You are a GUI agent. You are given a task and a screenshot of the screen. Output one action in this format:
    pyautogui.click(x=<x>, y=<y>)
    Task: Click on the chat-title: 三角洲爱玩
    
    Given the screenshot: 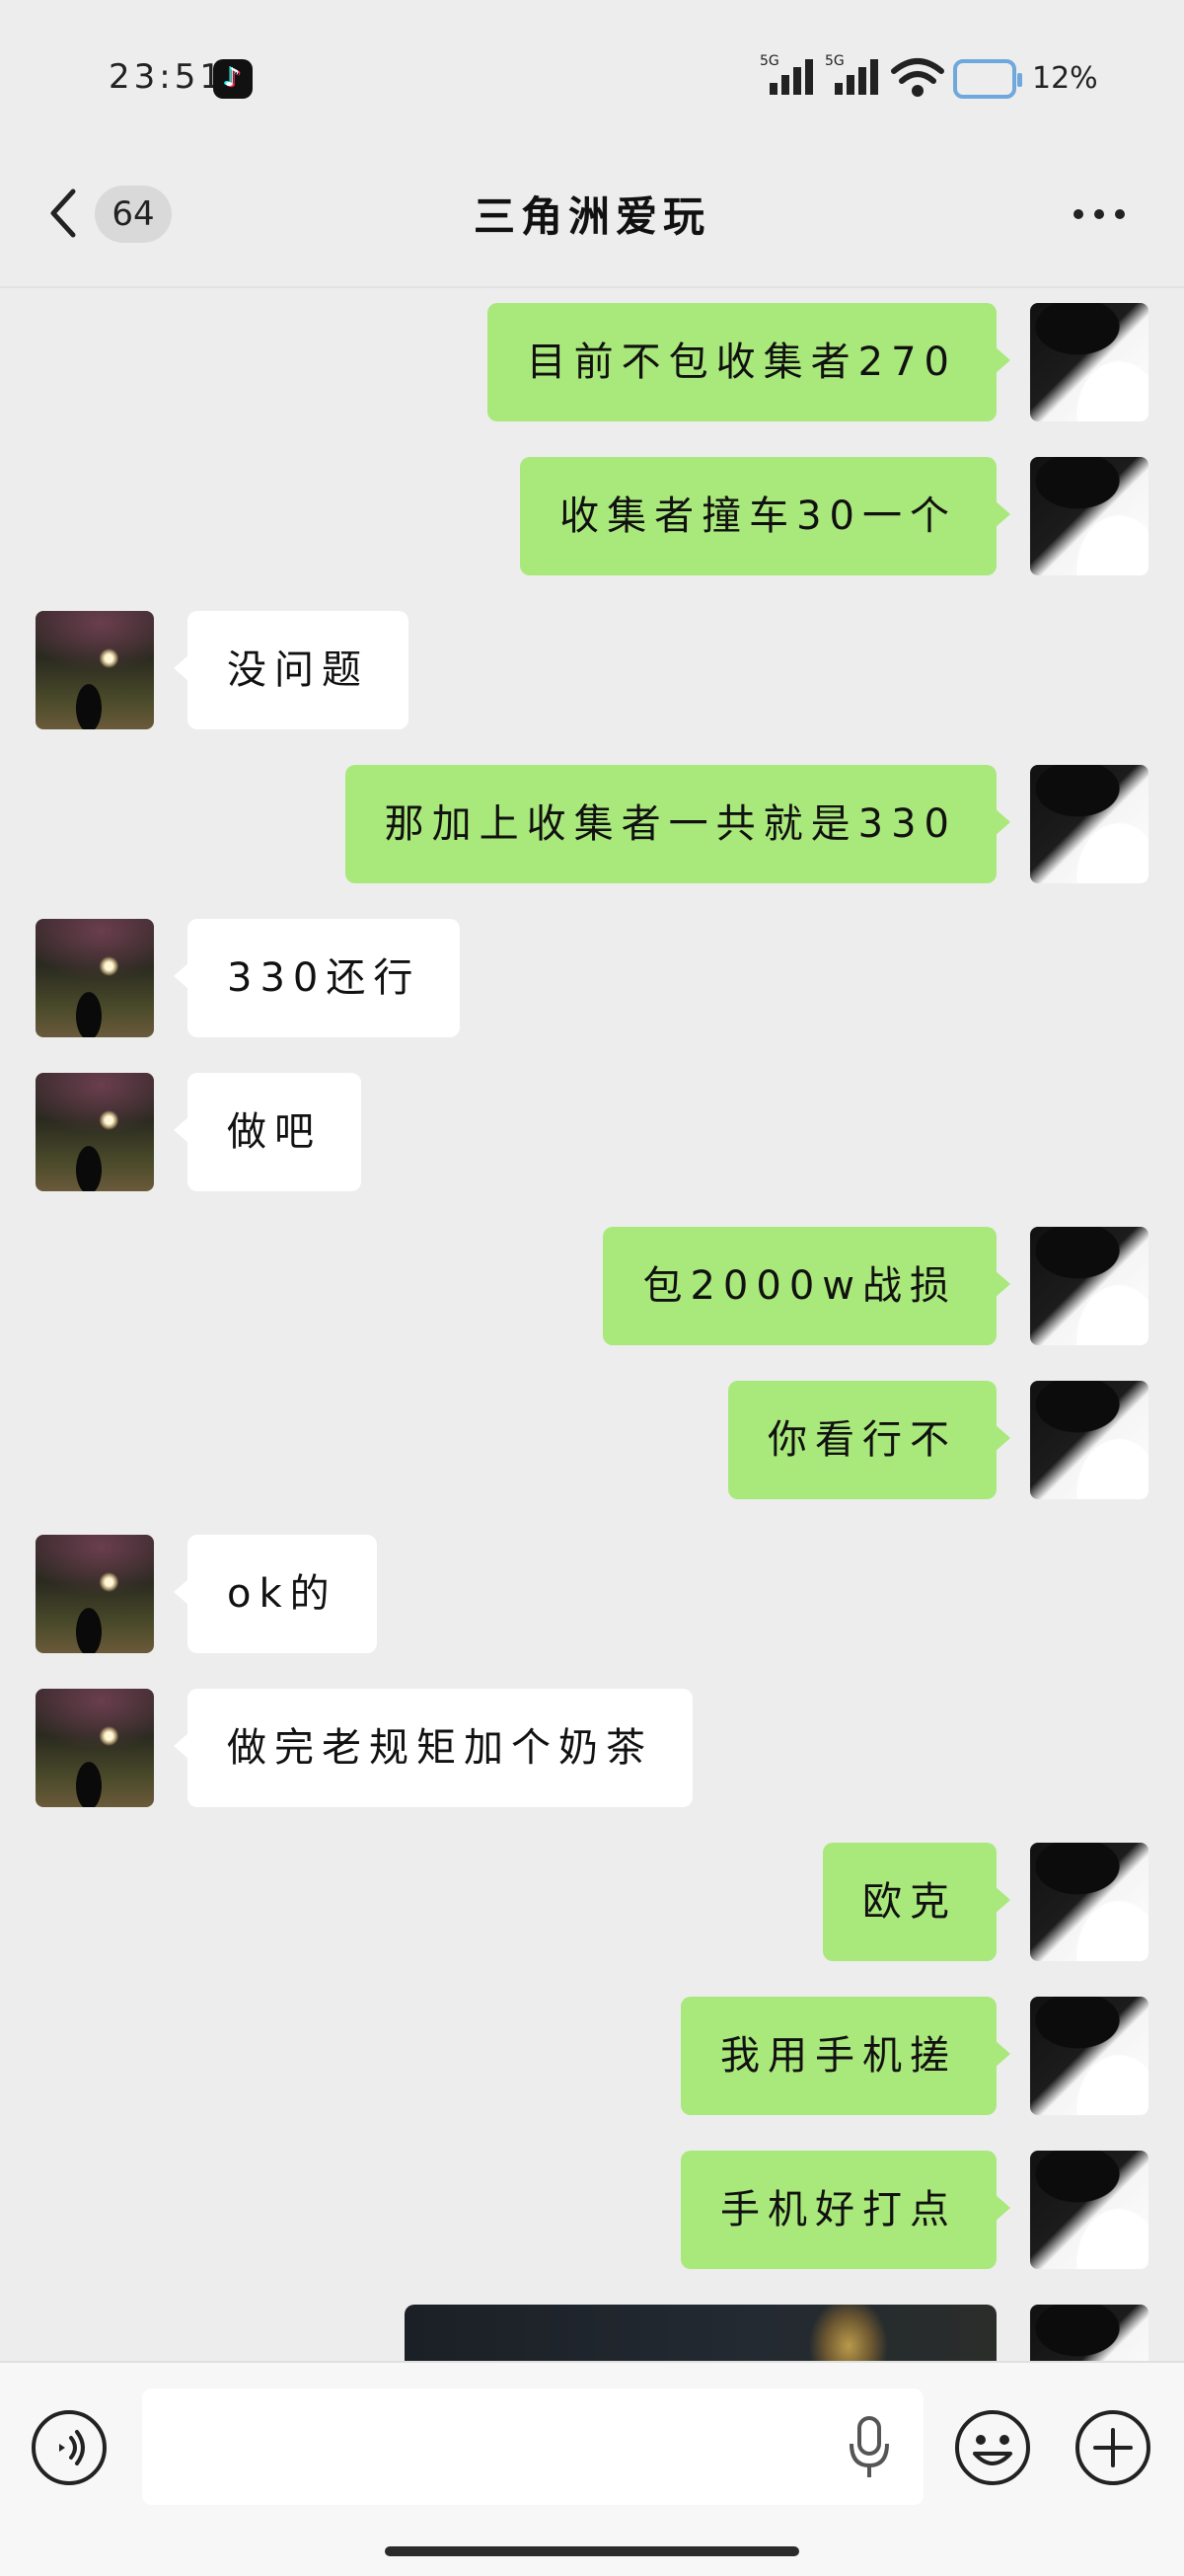 What is the action you would take?
    pyautogui.click(x=592, y=217)
    